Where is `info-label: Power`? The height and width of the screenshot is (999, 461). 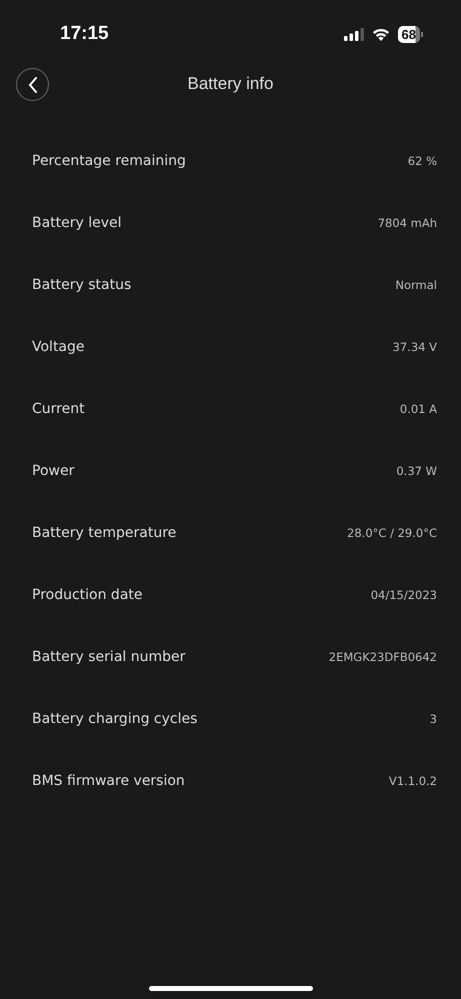
info-label: Power is located at coordinates (53, 470).